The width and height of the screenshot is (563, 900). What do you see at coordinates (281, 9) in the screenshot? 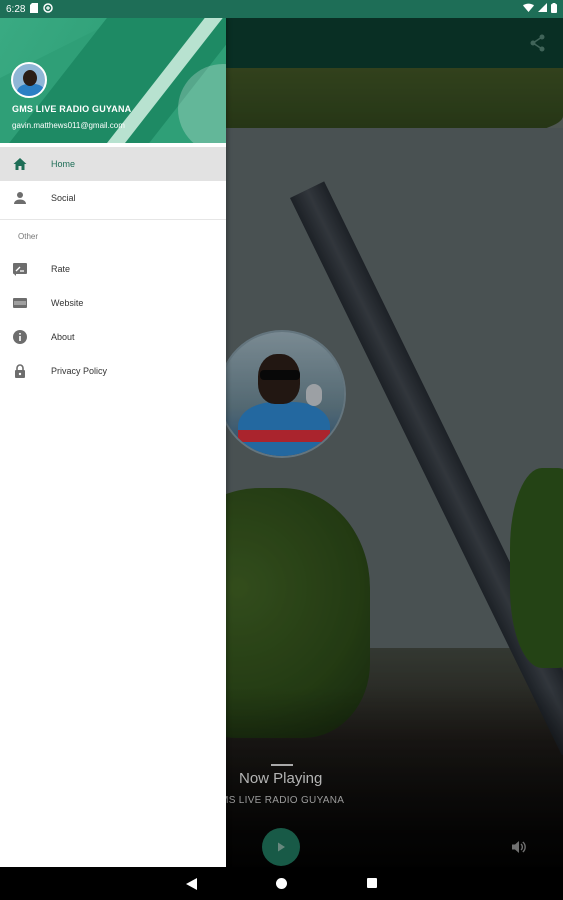
I see `status-bar: 6:28` at bounding box center [281, 9].